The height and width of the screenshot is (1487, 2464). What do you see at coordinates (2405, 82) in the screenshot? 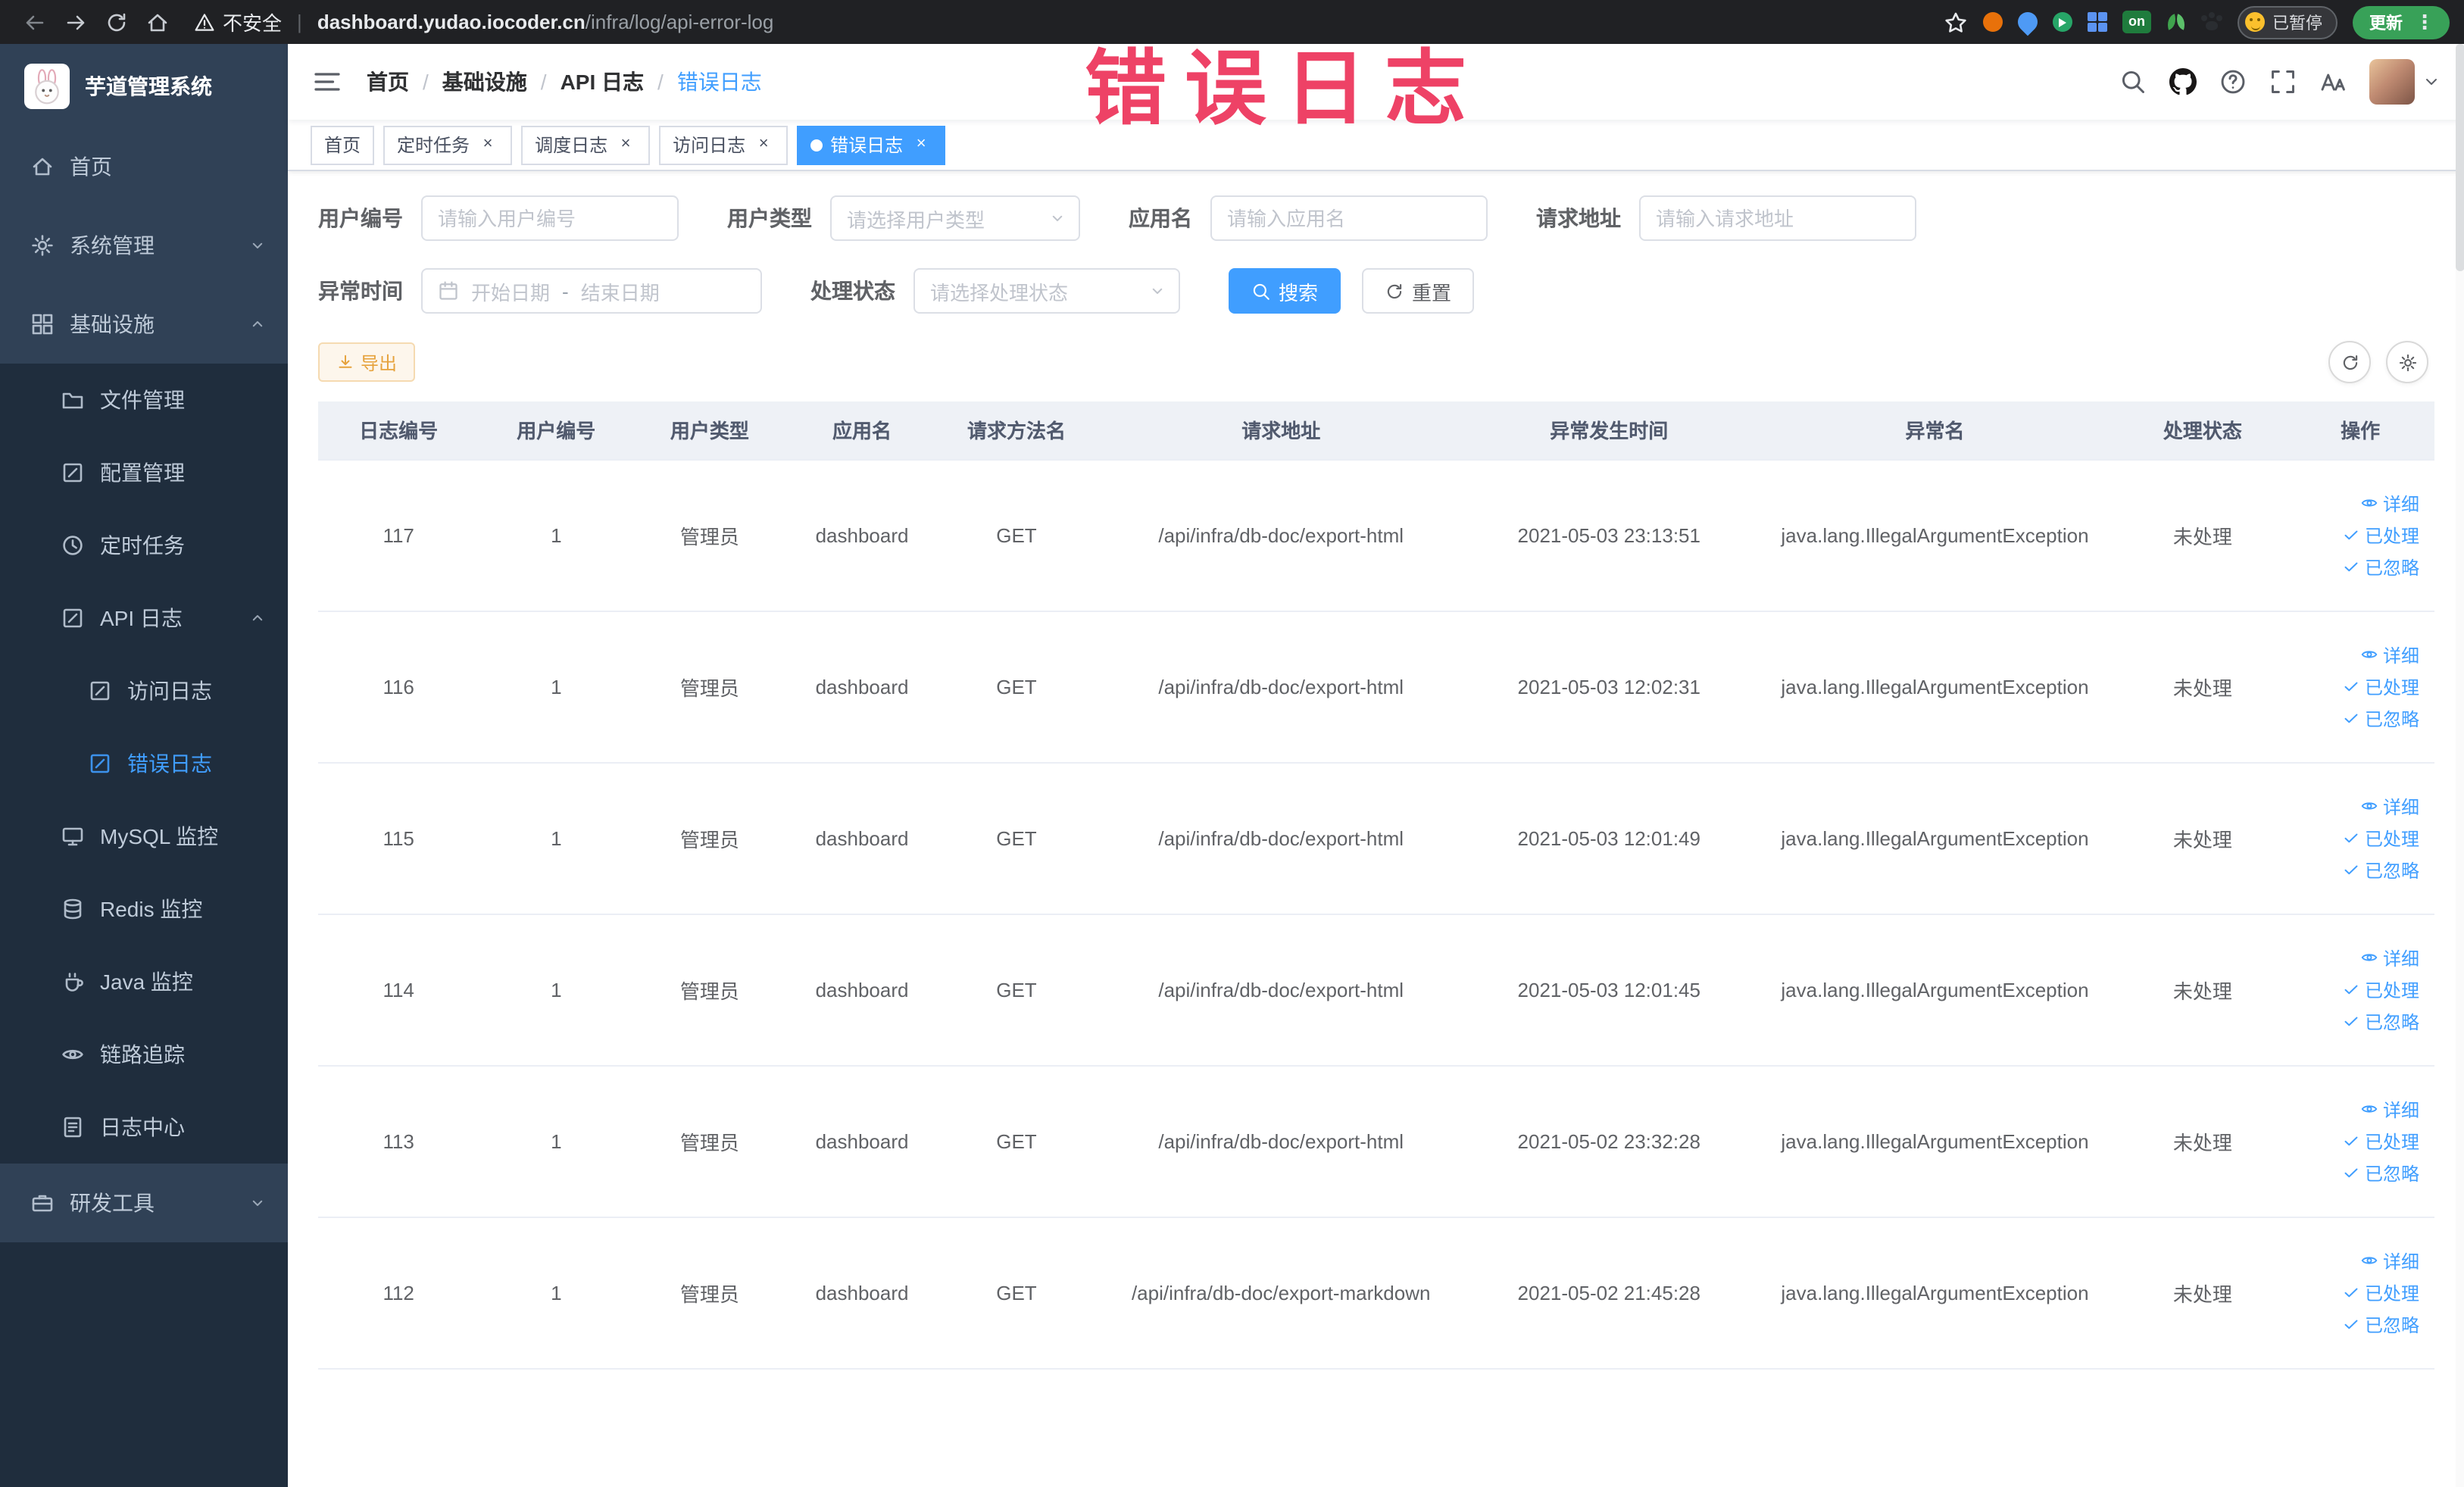
I see `user-menu` at bounding box center [2405, 82].